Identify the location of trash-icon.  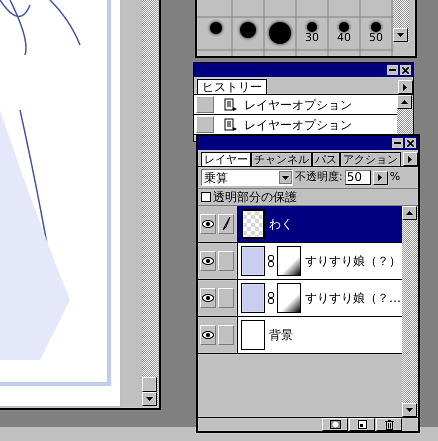
(389, 425).